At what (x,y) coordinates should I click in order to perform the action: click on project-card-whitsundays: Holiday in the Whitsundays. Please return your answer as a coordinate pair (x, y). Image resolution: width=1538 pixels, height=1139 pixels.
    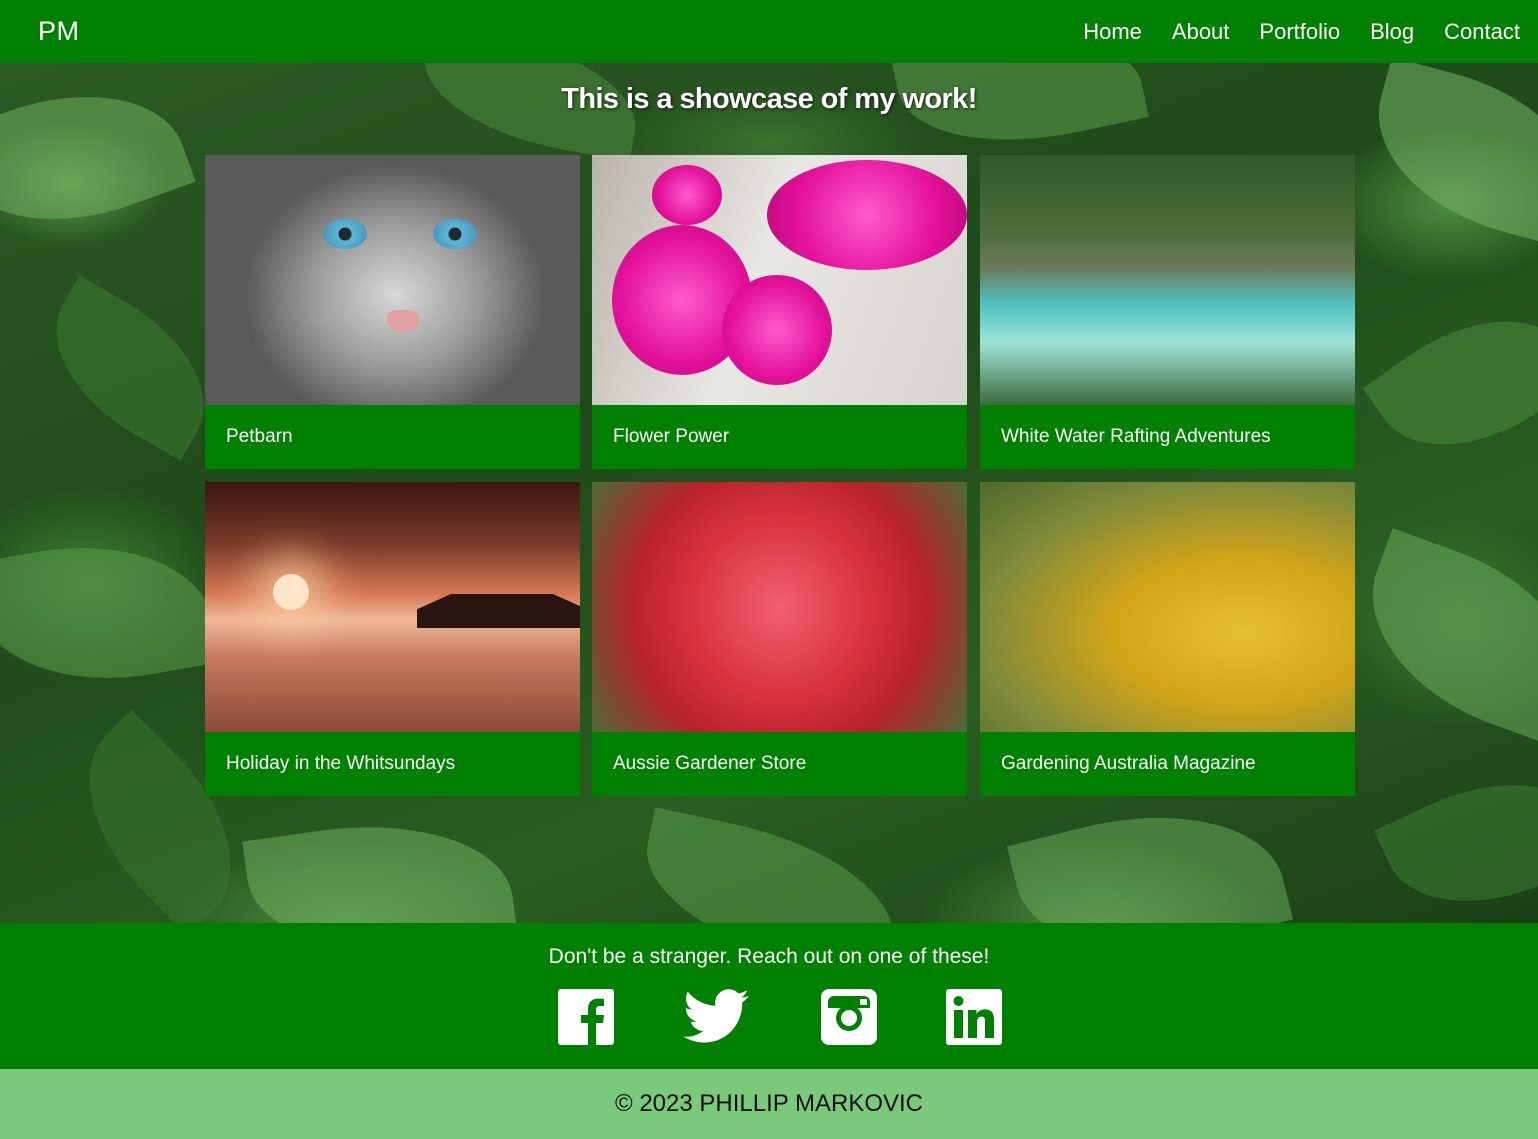
    Looking at the image, I should click on (392, 639).